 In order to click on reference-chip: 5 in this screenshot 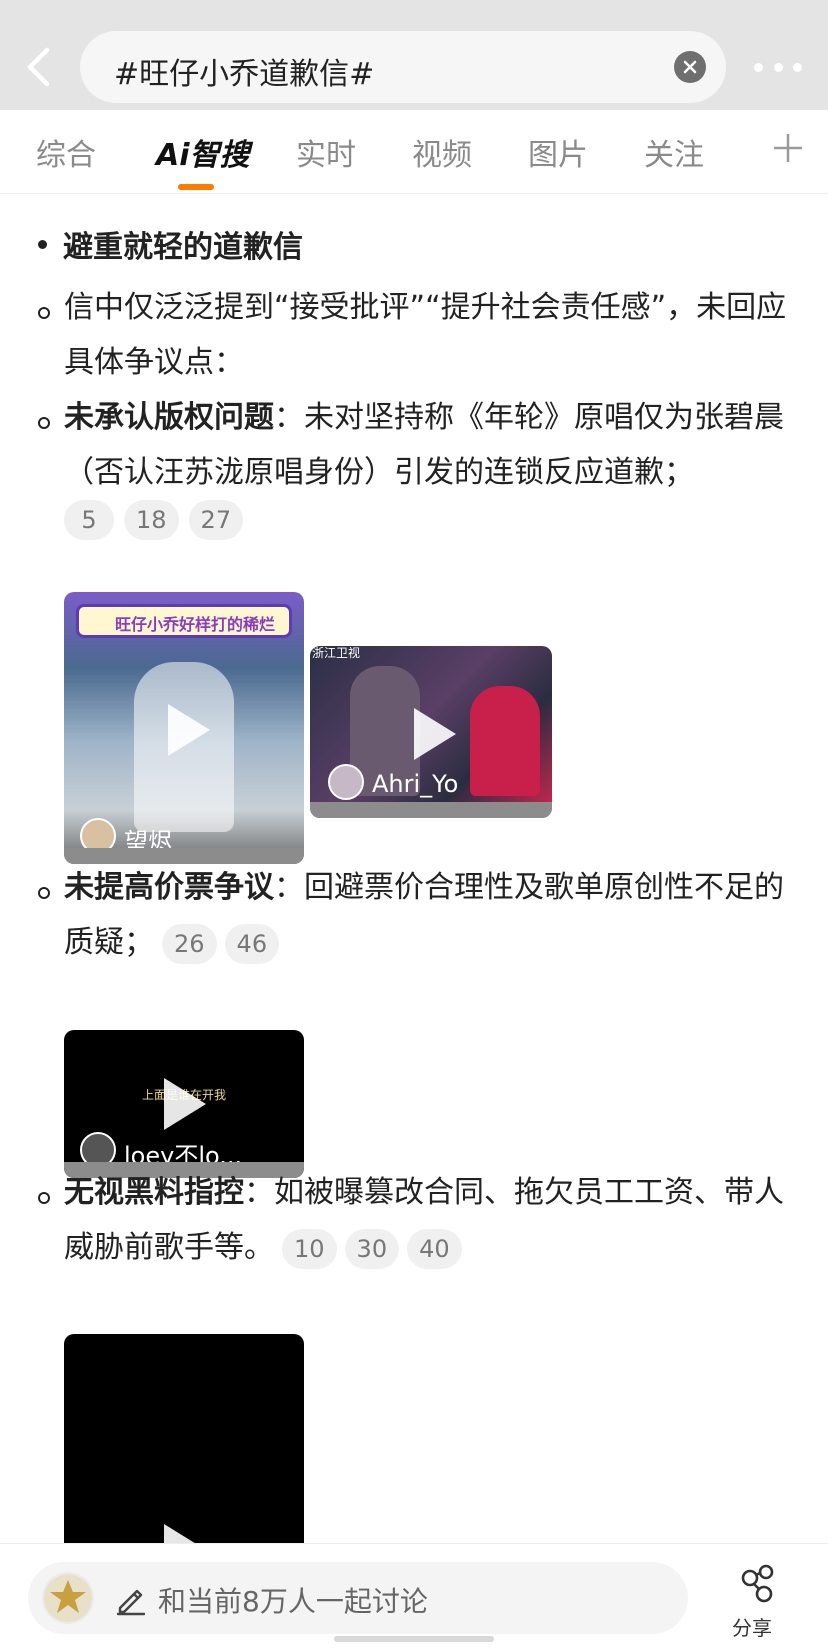, I will do `click(89, 520)`.